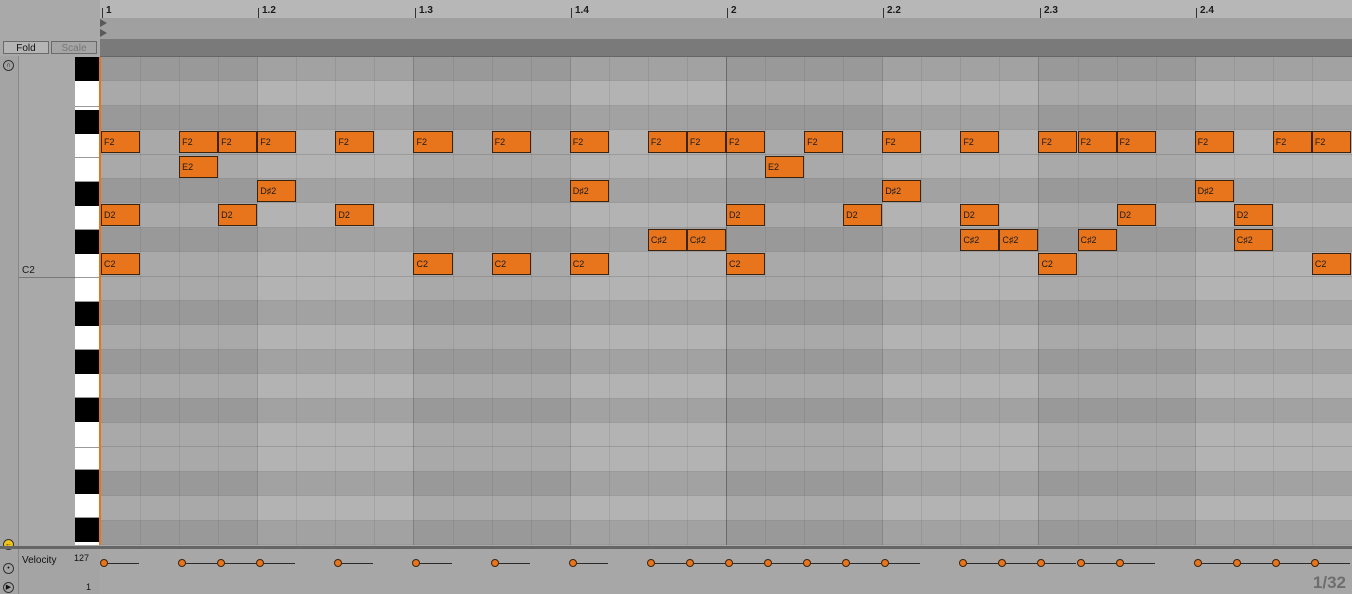 Image resolution: width=1352 pixels, height=594 pixels. I want to click on fold-button: Fold, so click(26, 47).